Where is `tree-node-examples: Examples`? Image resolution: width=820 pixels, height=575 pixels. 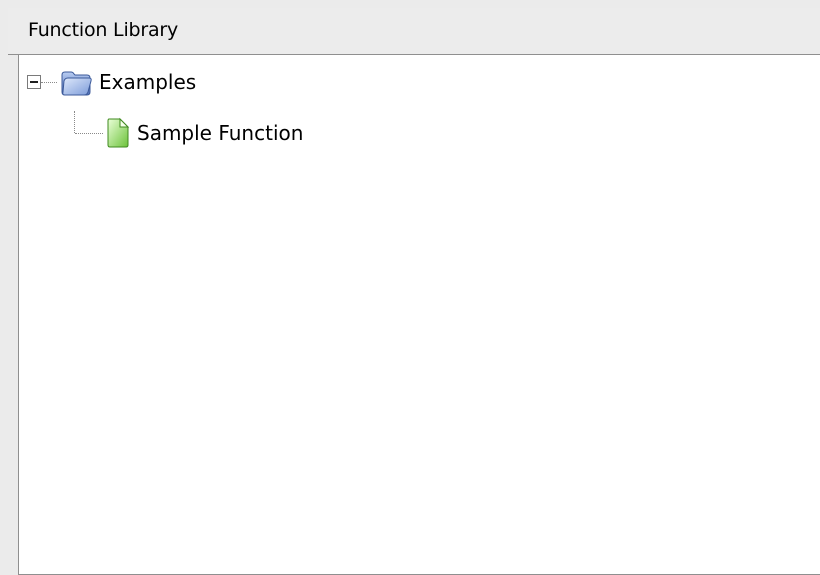 tree-node-examples: Examples is located at coordinates (111, 82).